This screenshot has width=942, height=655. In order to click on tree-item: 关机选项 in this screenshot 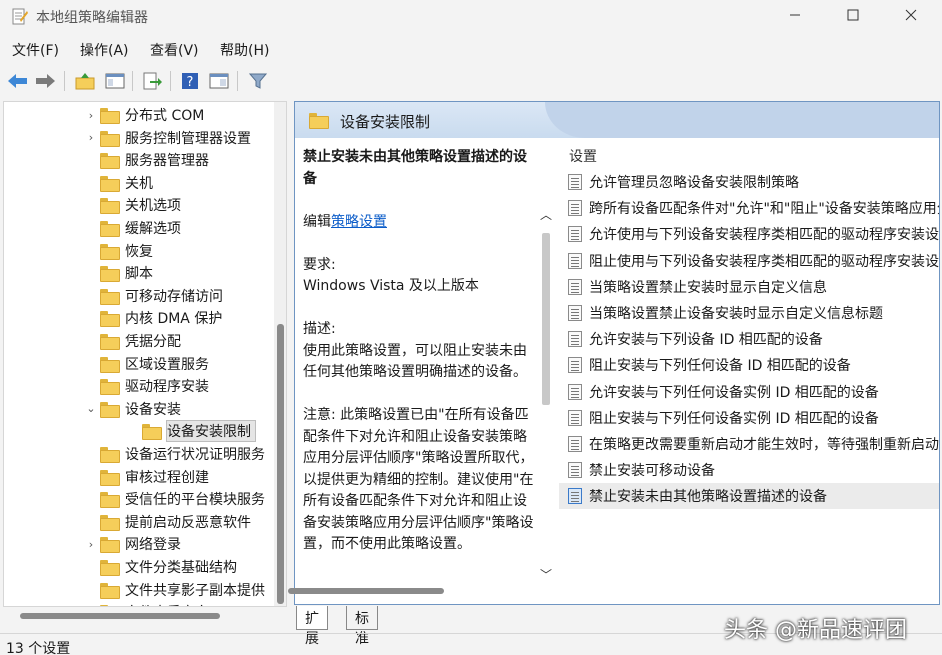, I will do `click(131, 205)`.